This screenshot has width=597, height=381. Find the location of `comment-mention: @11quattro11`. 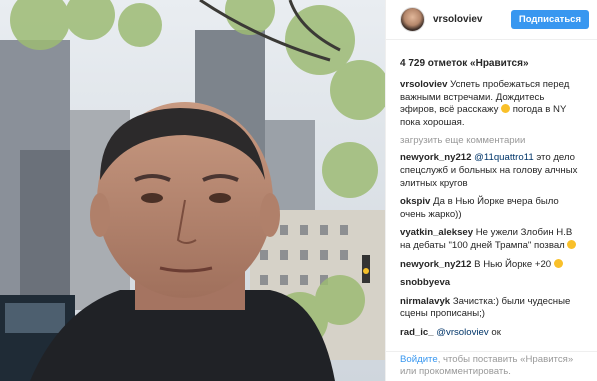

comment-mention: @11quattro11 is located at coordinates (504, 157).